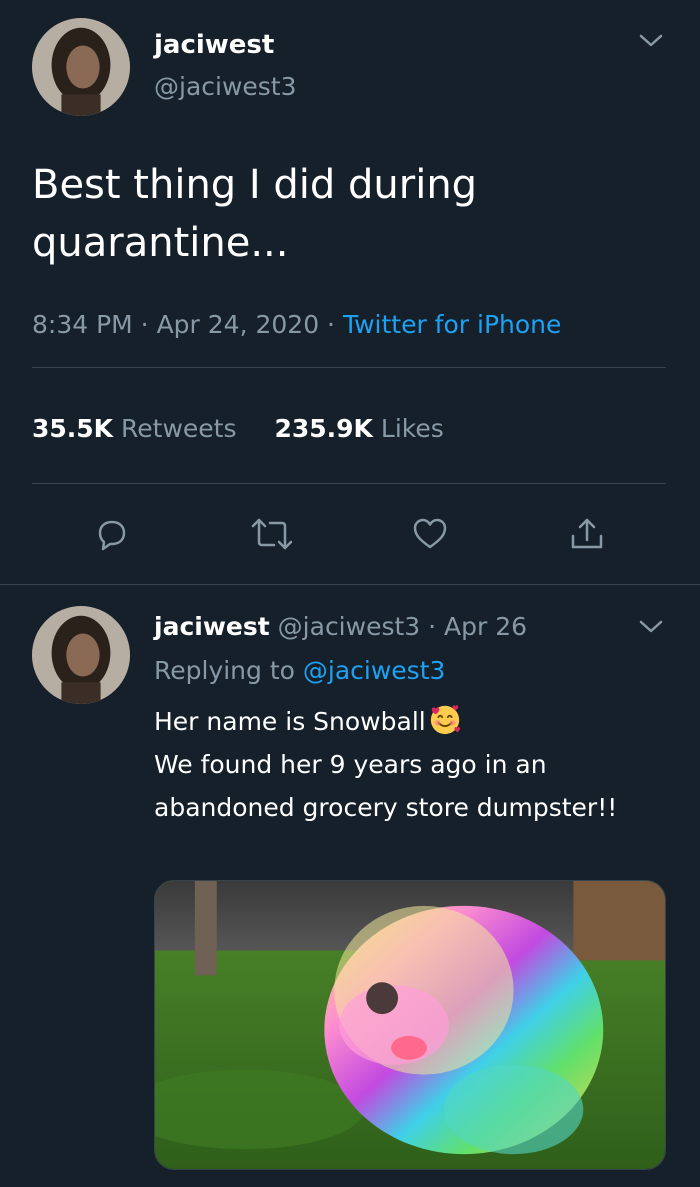 The image size is (700, 1187). Describe the element at coordinates (412, 428) in the screenshot. I see `likes-label: Likes` at that location.